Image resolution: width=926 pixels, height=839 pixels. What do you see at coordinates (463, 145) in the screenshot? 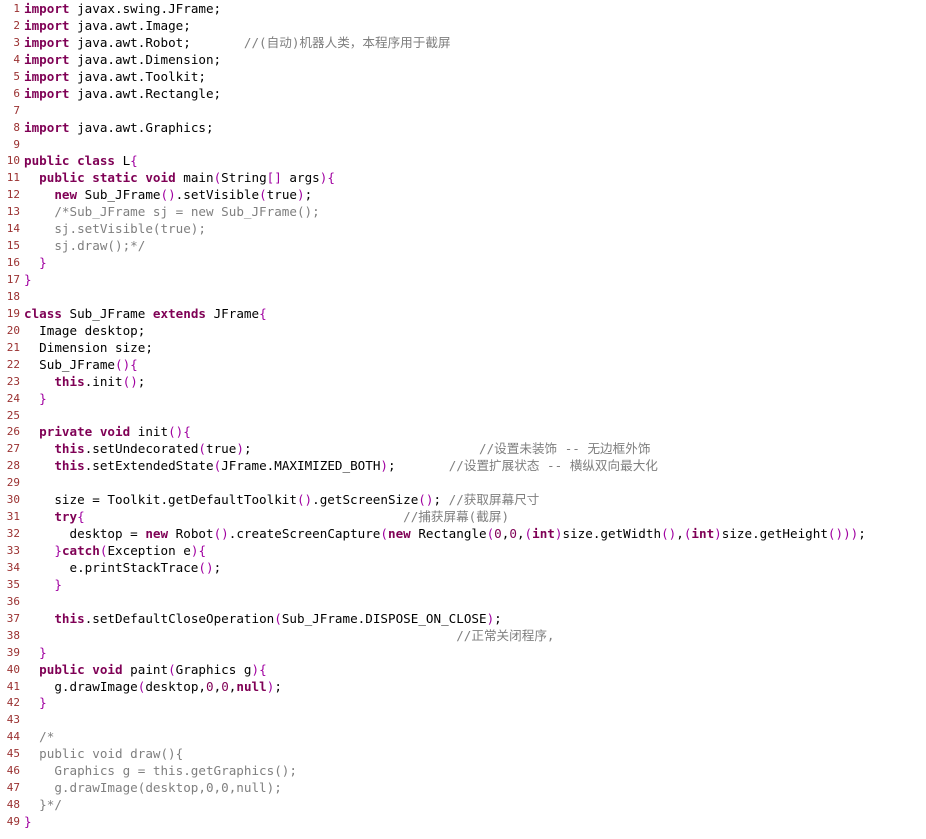
I see `code-line: 9` at bounding box center [463, 145].